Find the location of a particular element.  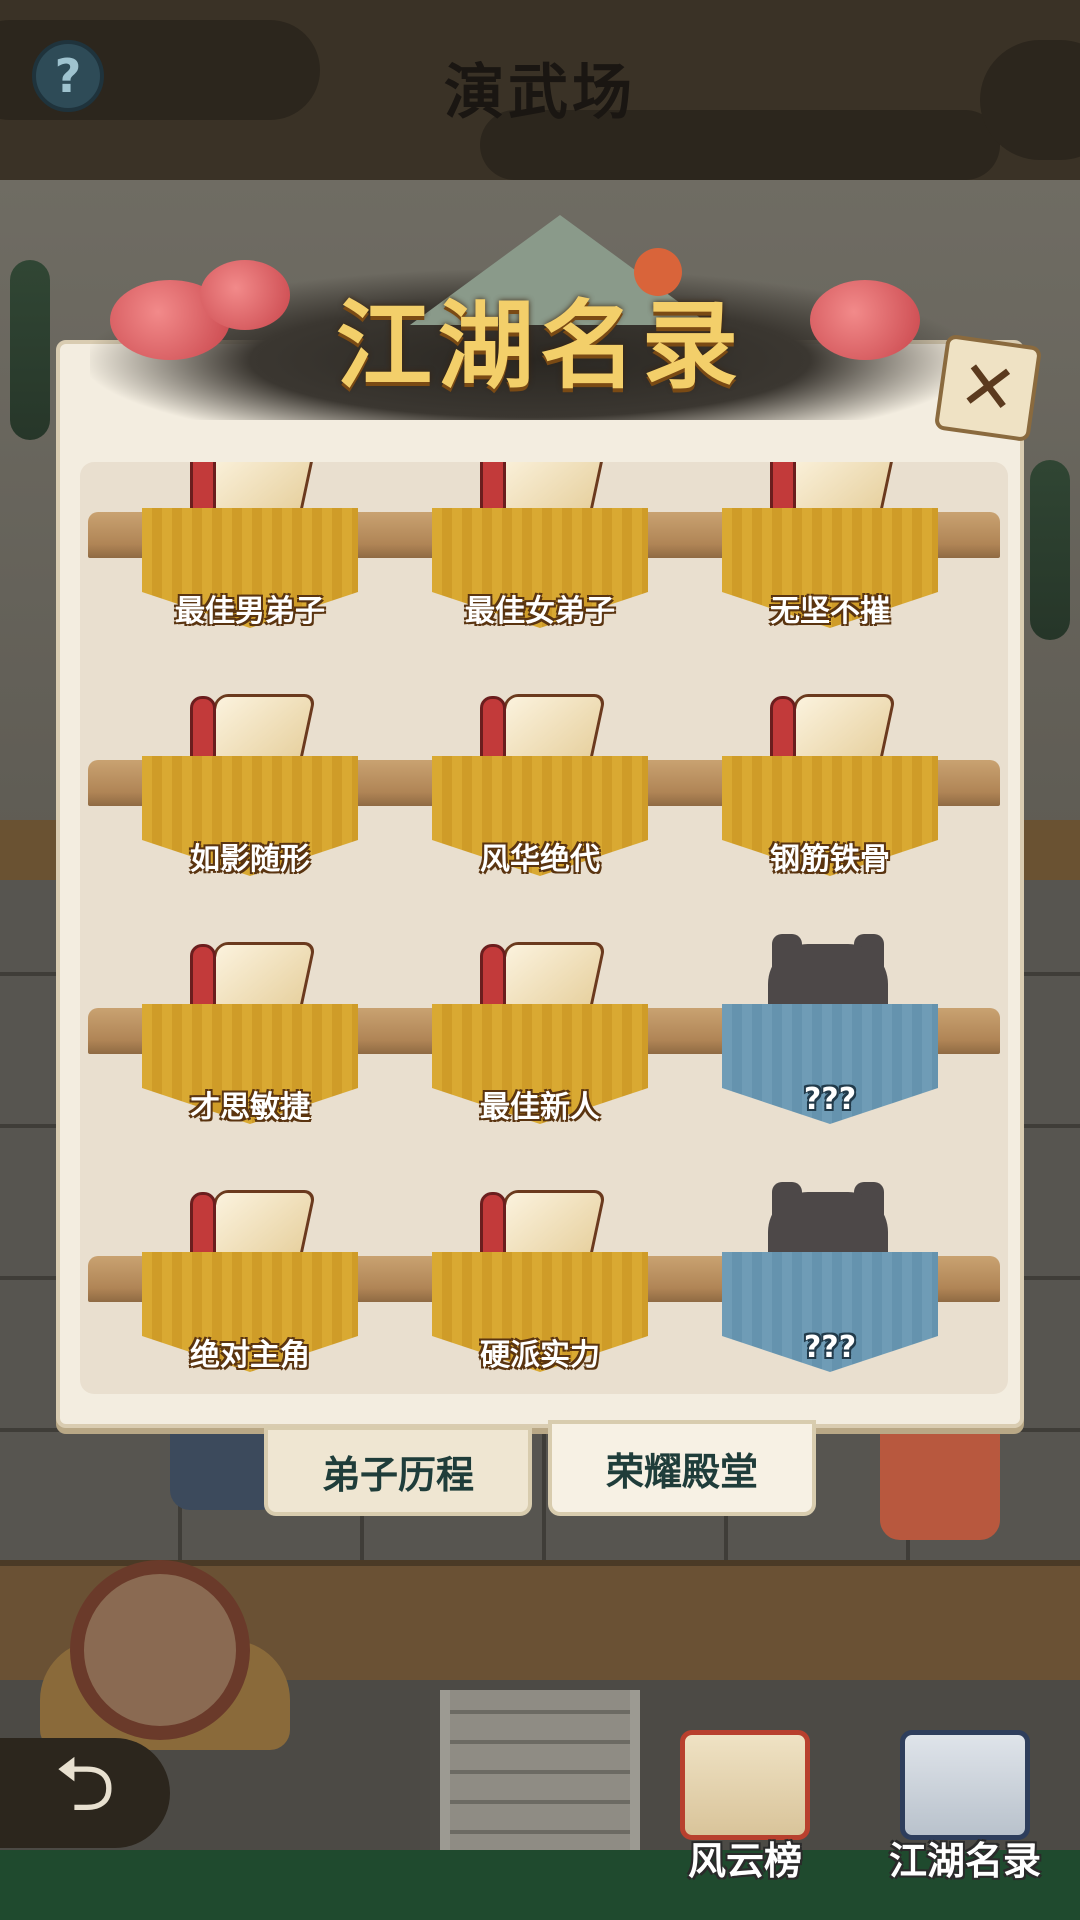

help-button: ? is located at coordinates (68, 76).